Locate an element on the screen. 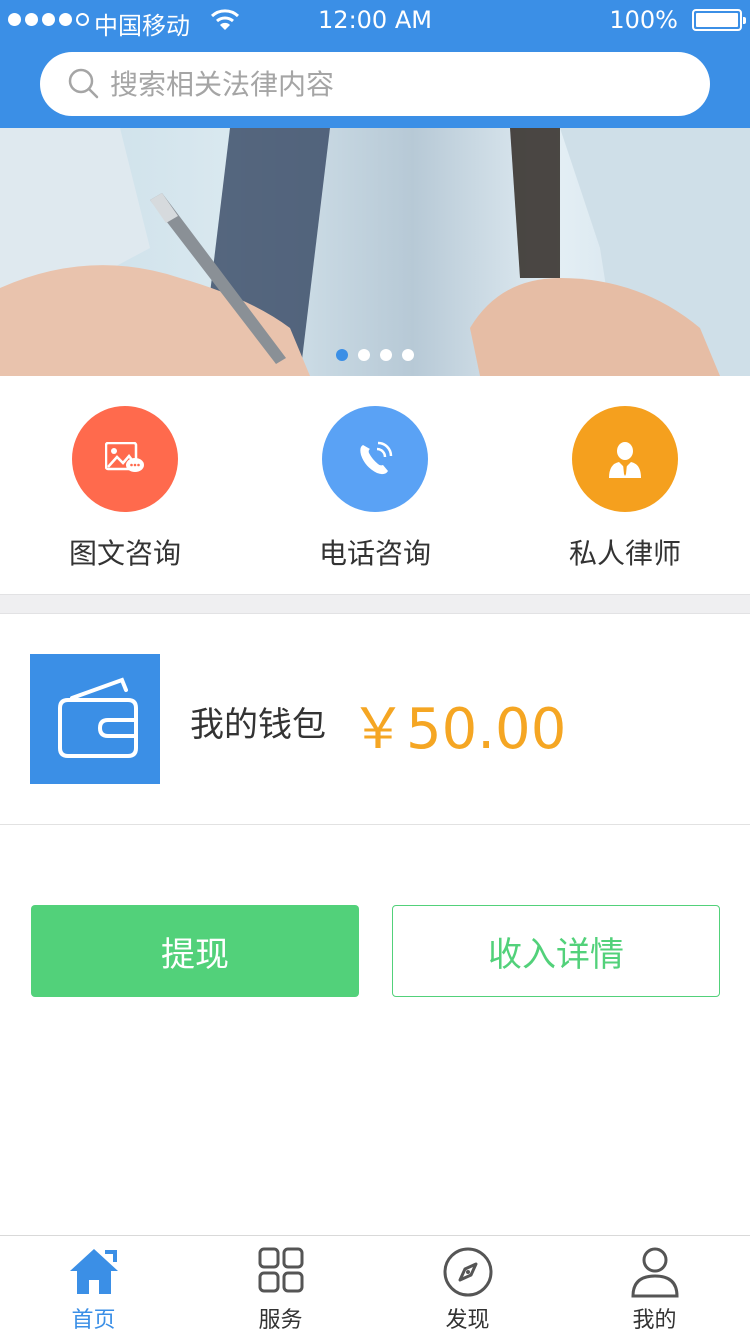 This screenshot has width=750, height=1335. carousel-pager is located at coordinates (375, 355).